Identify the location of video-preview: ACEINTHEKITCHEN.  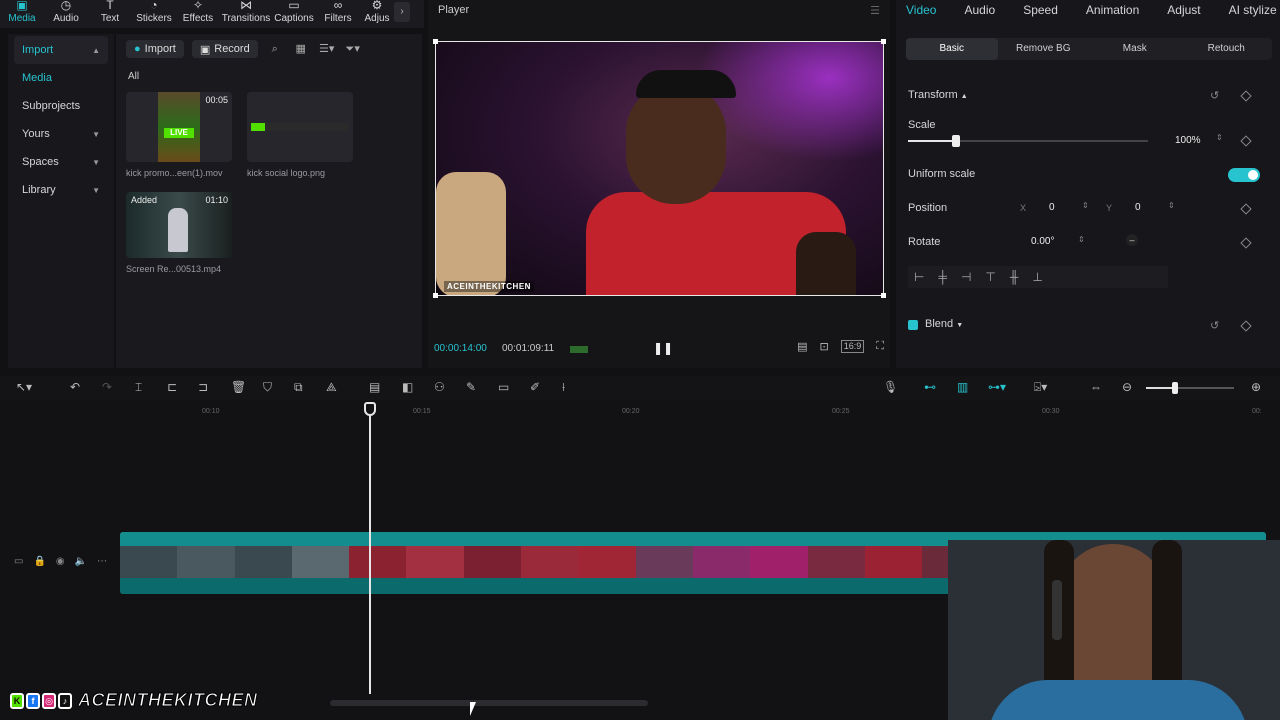
(659, 168).